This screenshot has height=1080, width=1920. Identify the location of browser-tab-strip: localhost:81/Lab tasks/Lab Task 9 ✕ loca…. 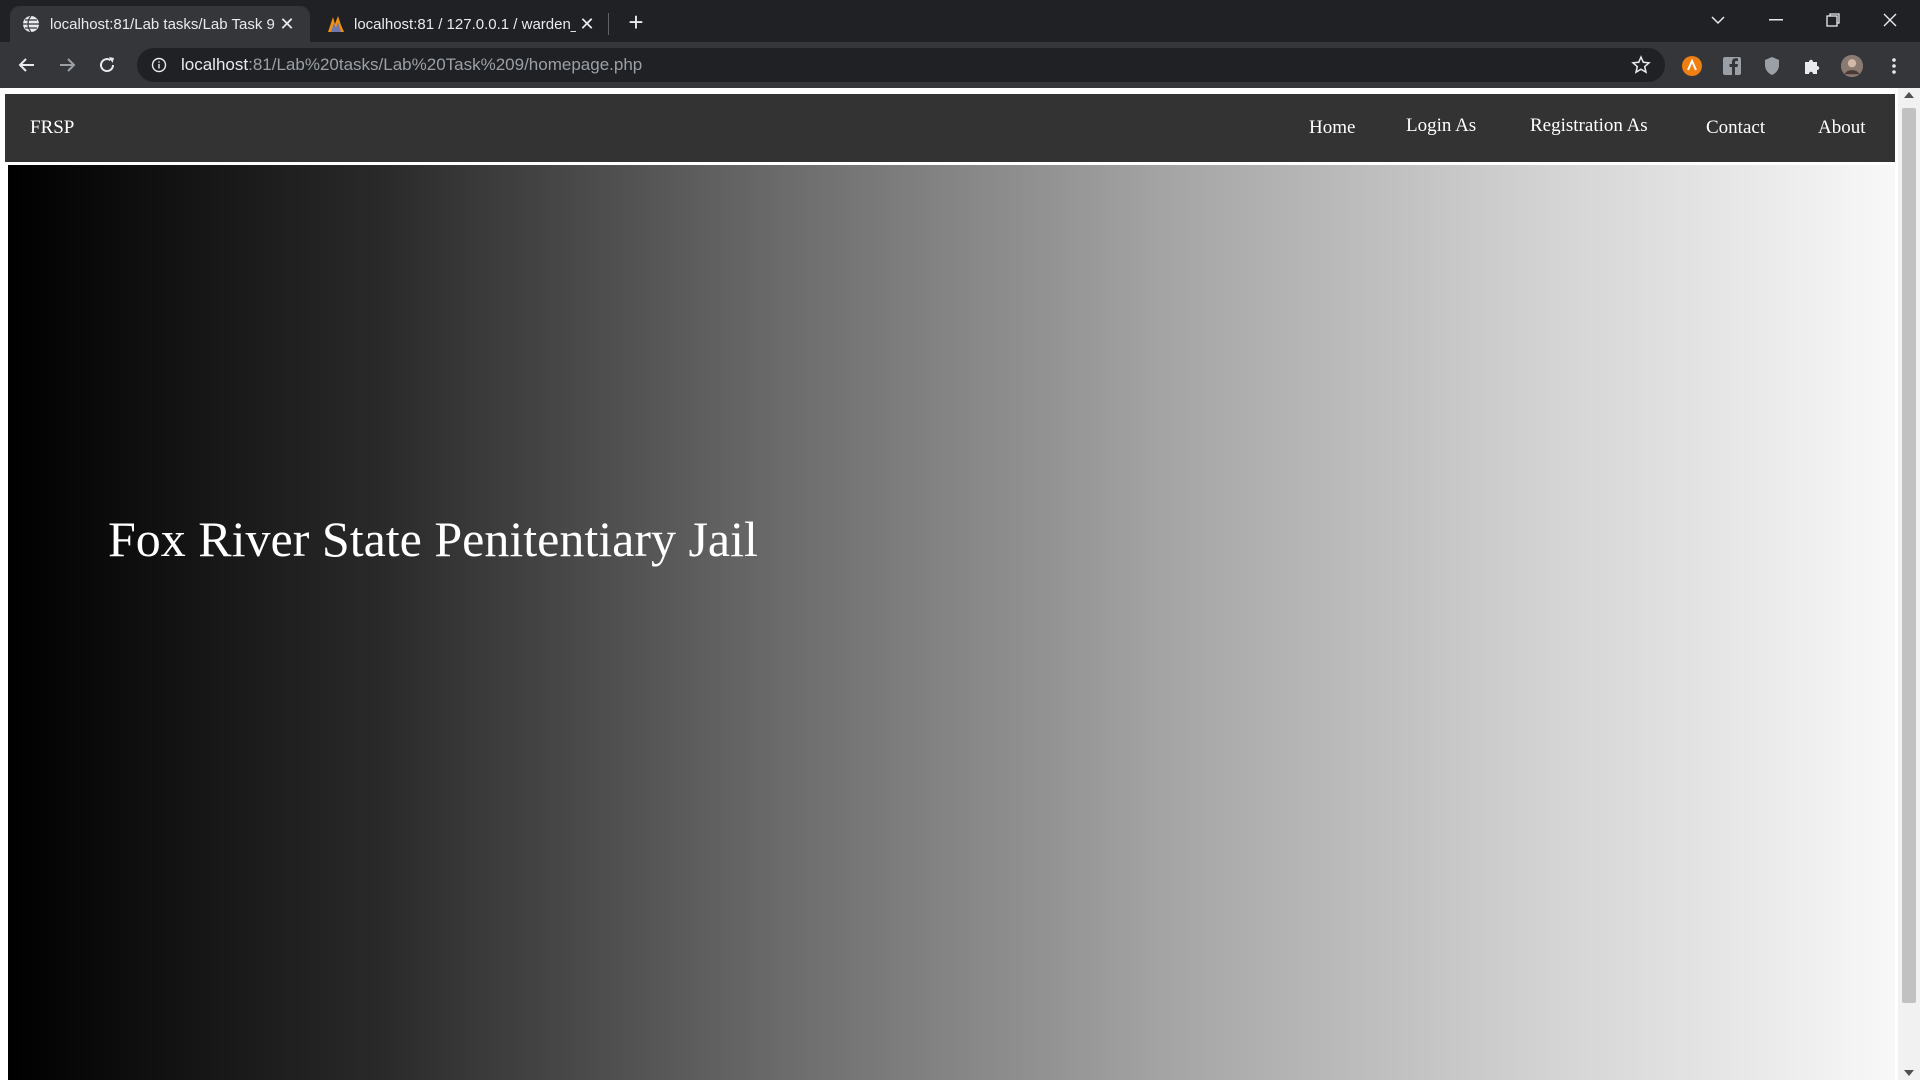
(960, 21).